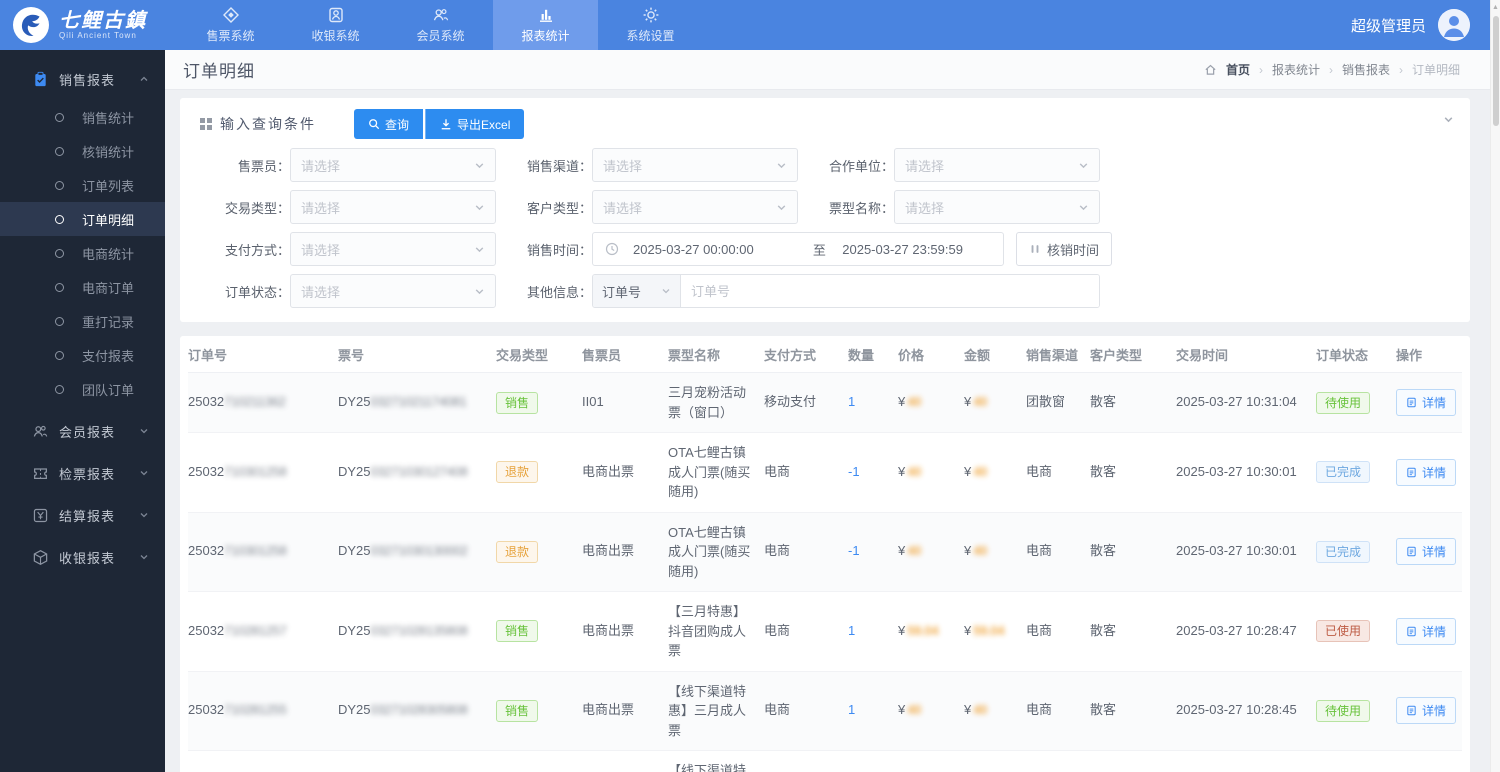 The width and height of the screenshot is (1500, 772). What do you see at coordinates (393, 207) in the screenshot?
I see `trade-type-select: 请选择` at bounding box center [393, 207].